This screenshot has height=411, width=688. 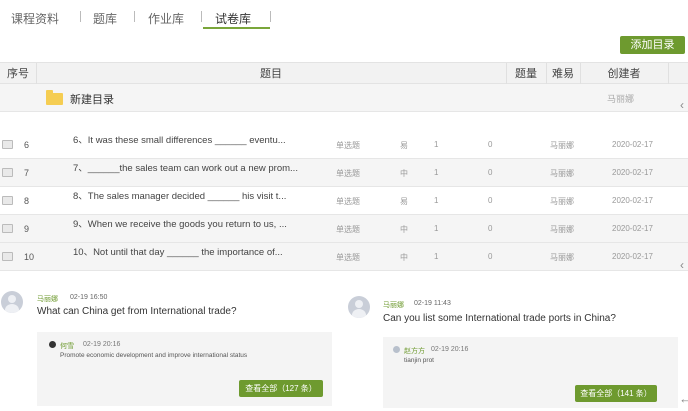 I want to click on comment-time: 02-19 11:43, so click(x=432, y=303).